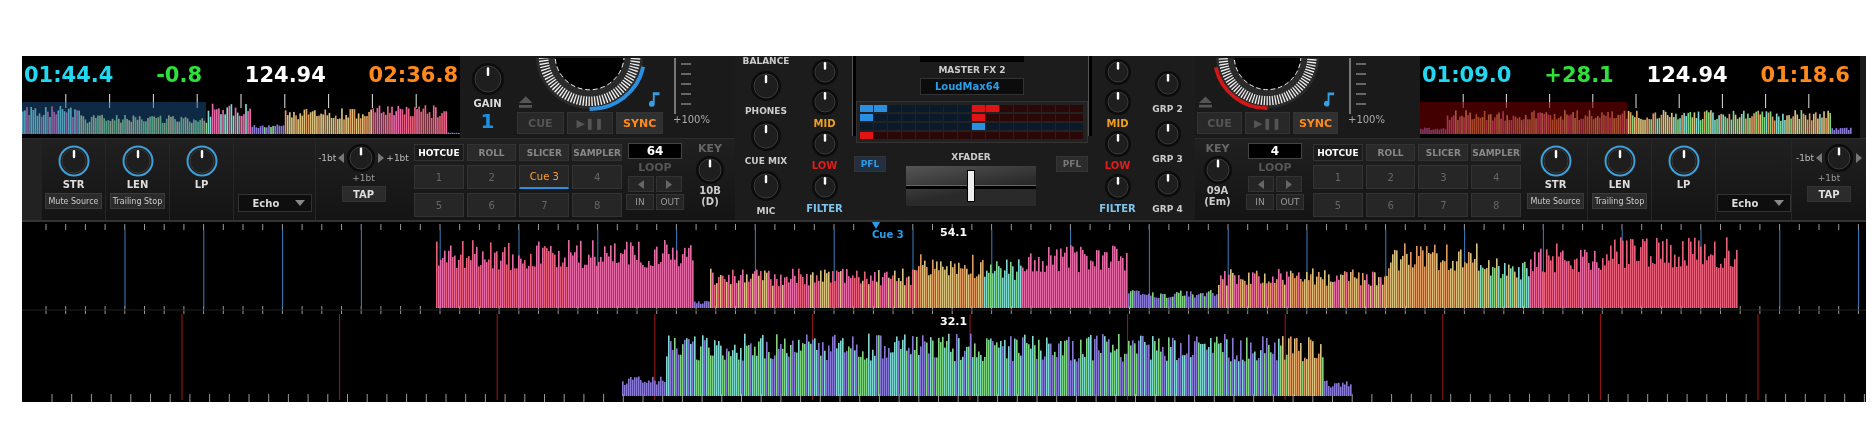  Describe the element at coordinates (137, 184) in the screenshot. I see `knob-label: LEN` at that location.